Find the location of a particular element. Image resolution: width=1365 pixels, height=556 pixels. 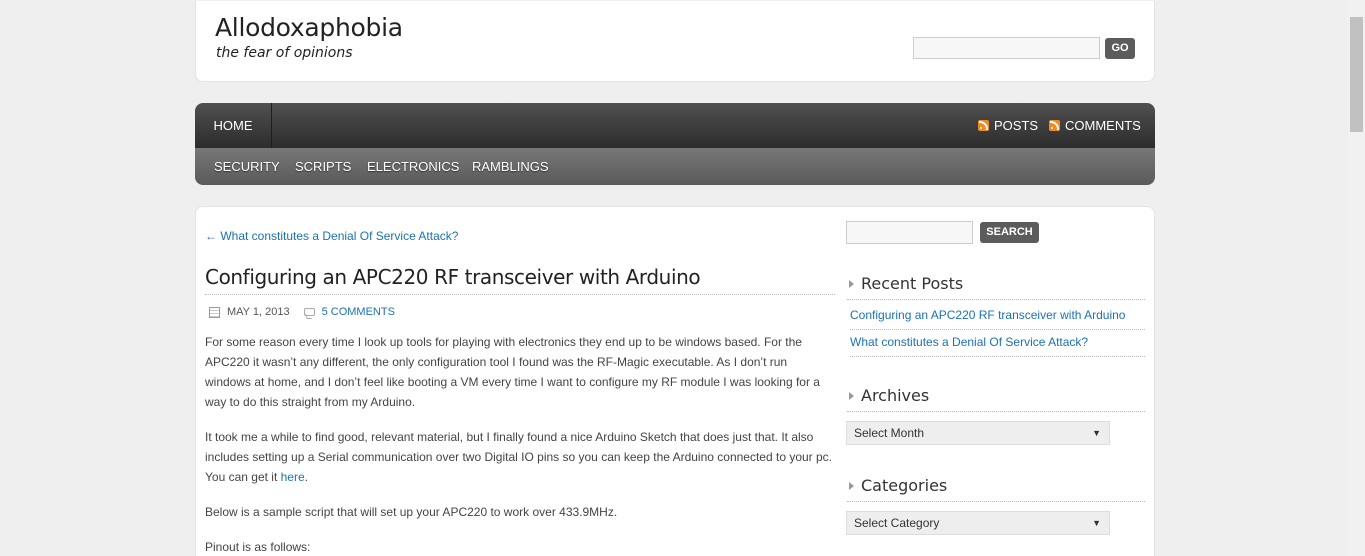

archives-select: Select Month ▼ is located at coordinates (978, 433).